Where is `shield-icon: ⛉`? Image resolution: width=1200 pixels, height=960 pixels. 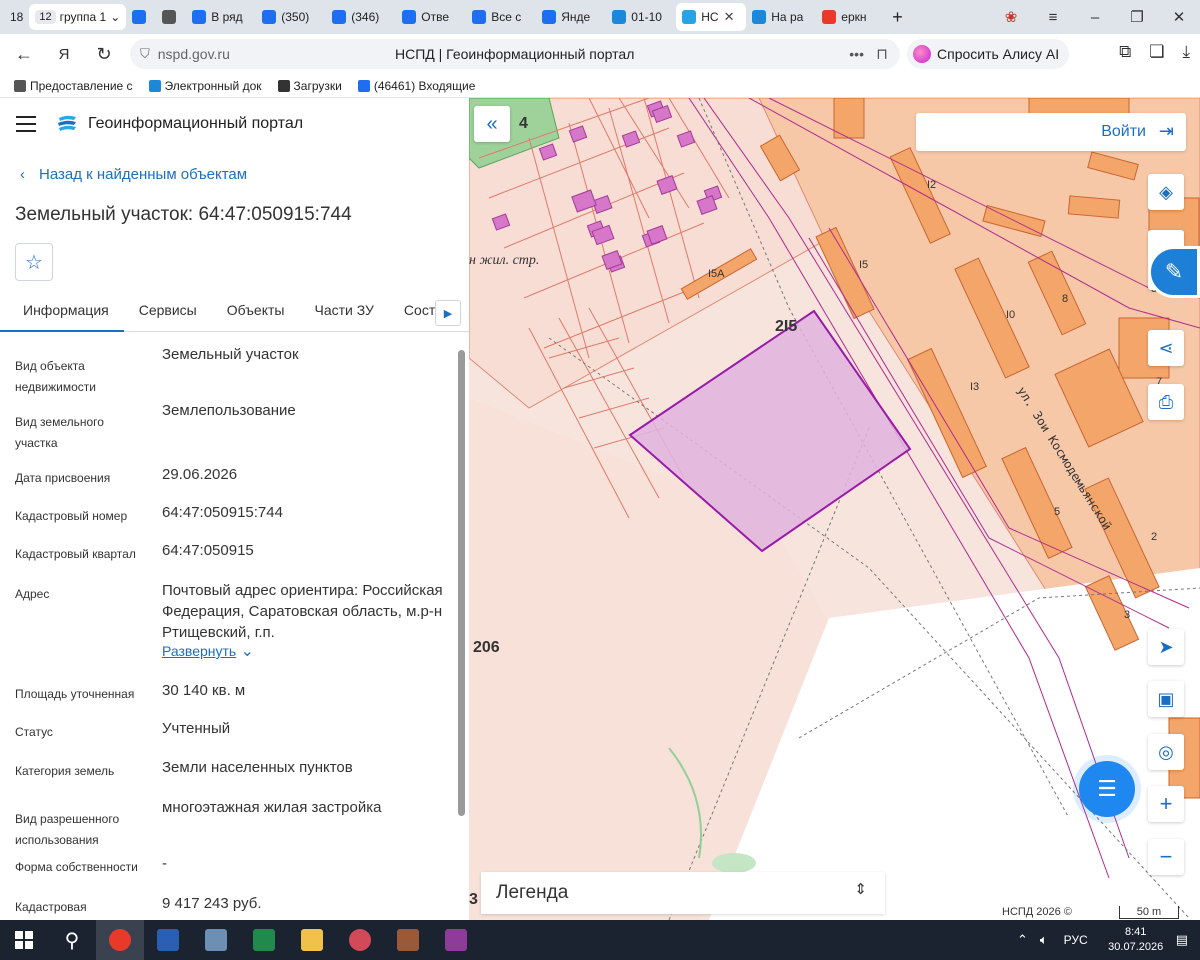 shield-icon: ⛉ is located at coordinates (145, 54).